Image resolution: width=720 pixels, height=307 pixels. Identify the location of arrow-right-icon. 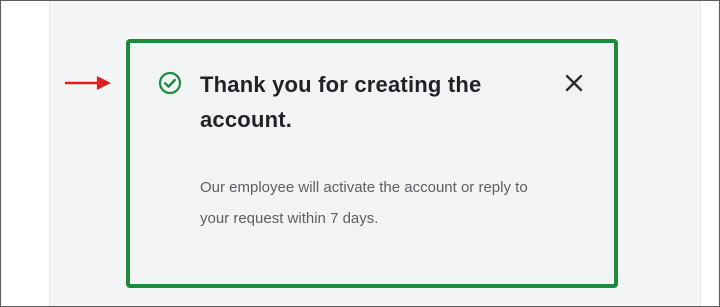
(88, 83).